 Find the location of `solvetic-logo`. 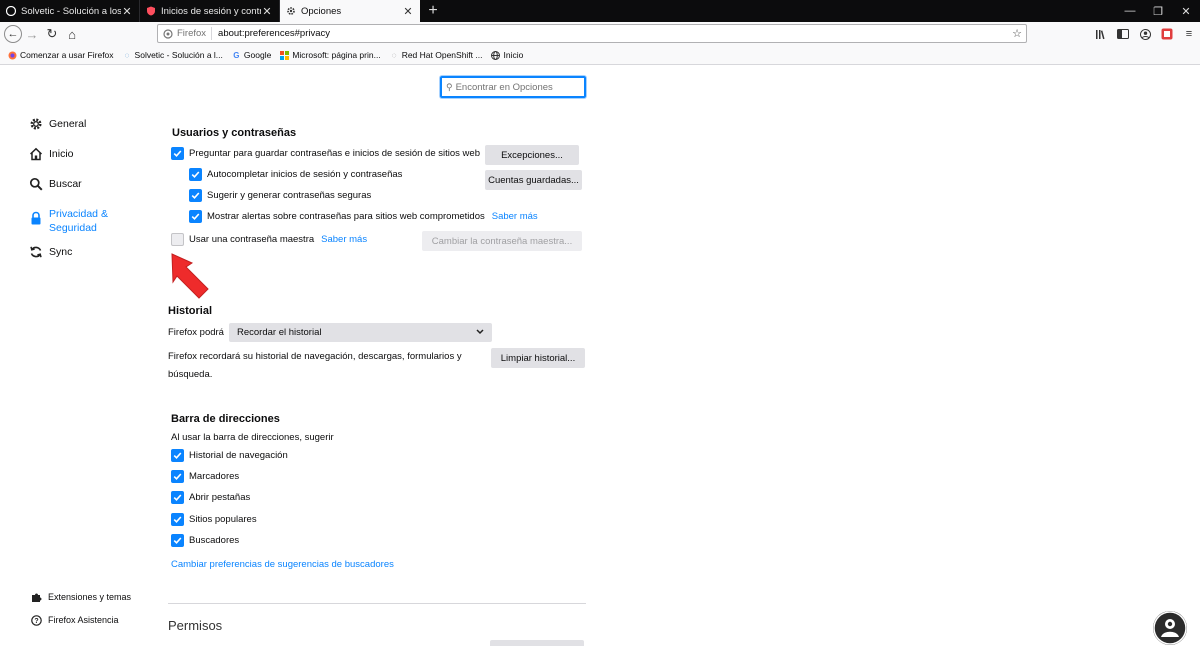

solvetic-logo is located at coordinates (1170, 628).